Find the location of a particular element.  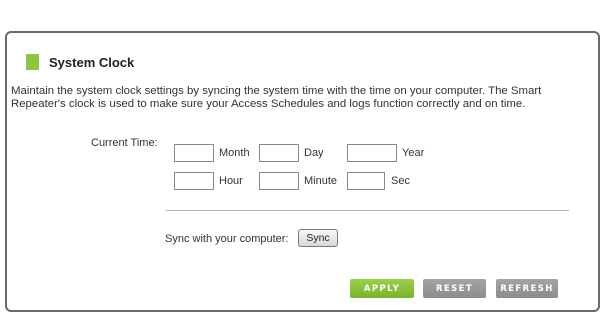

refresh-button: REFRESH is located at coordinates (527, 288).